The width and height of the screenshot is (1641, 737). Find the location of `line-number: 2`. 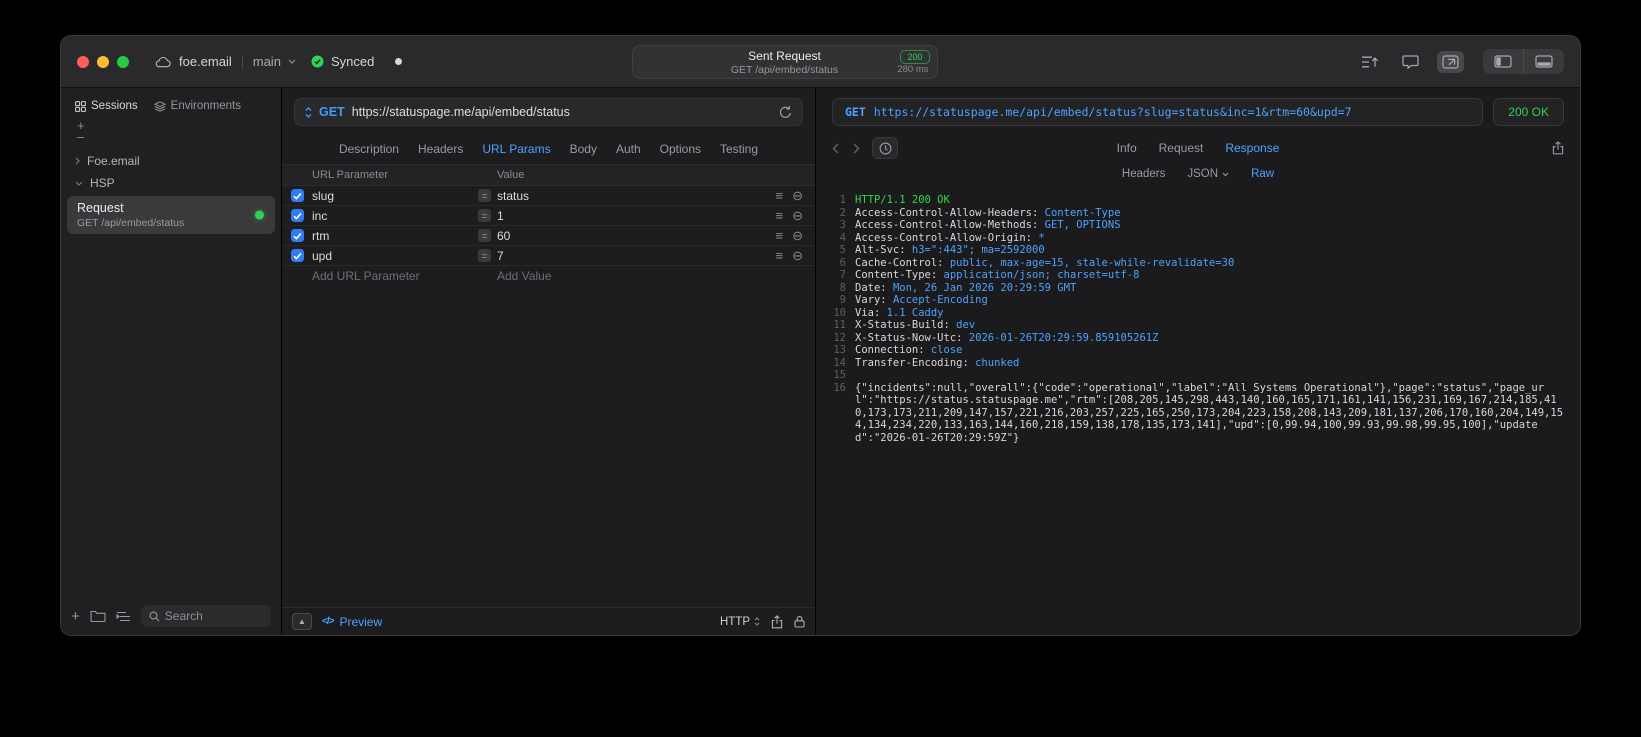

line-number: 2 is located at coordinates (842, 212).